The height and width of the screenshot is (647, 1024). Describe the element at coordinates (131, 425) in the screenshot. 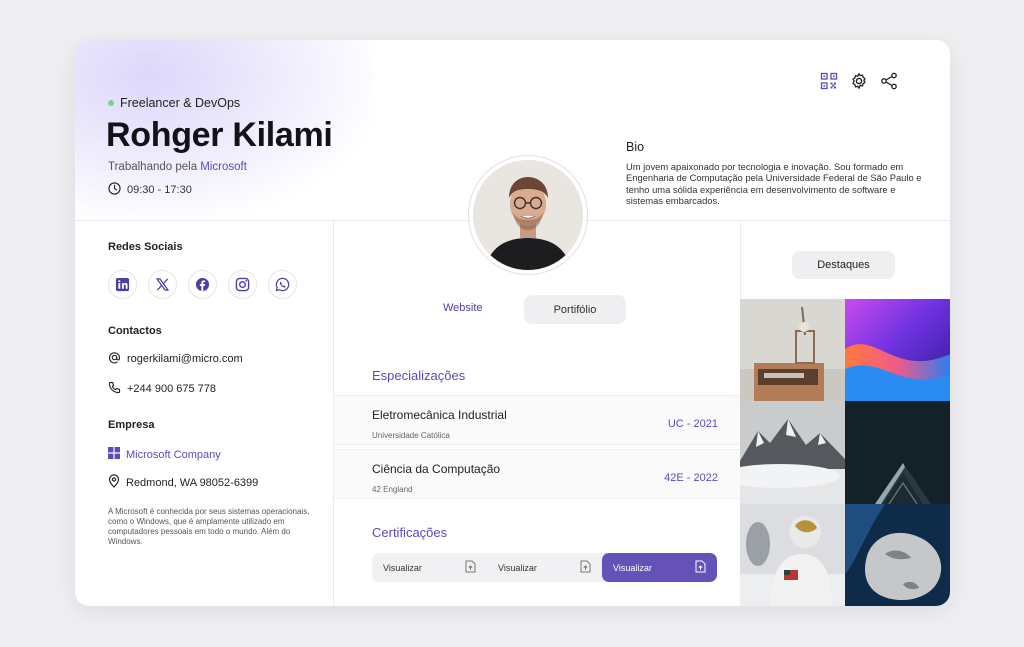

I see `company-title: Empresa` at that location.